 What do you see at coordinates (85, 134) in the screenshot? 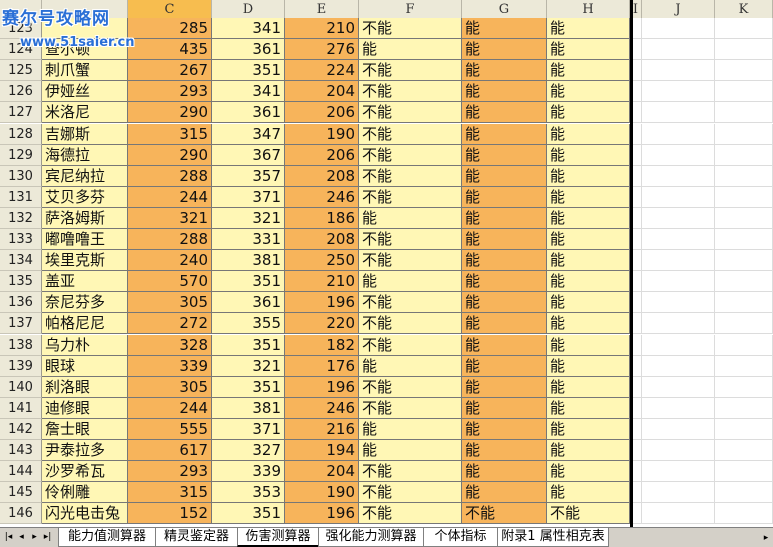
I see `cell-name: 吉娜斯` at bounding box center [85, 134].